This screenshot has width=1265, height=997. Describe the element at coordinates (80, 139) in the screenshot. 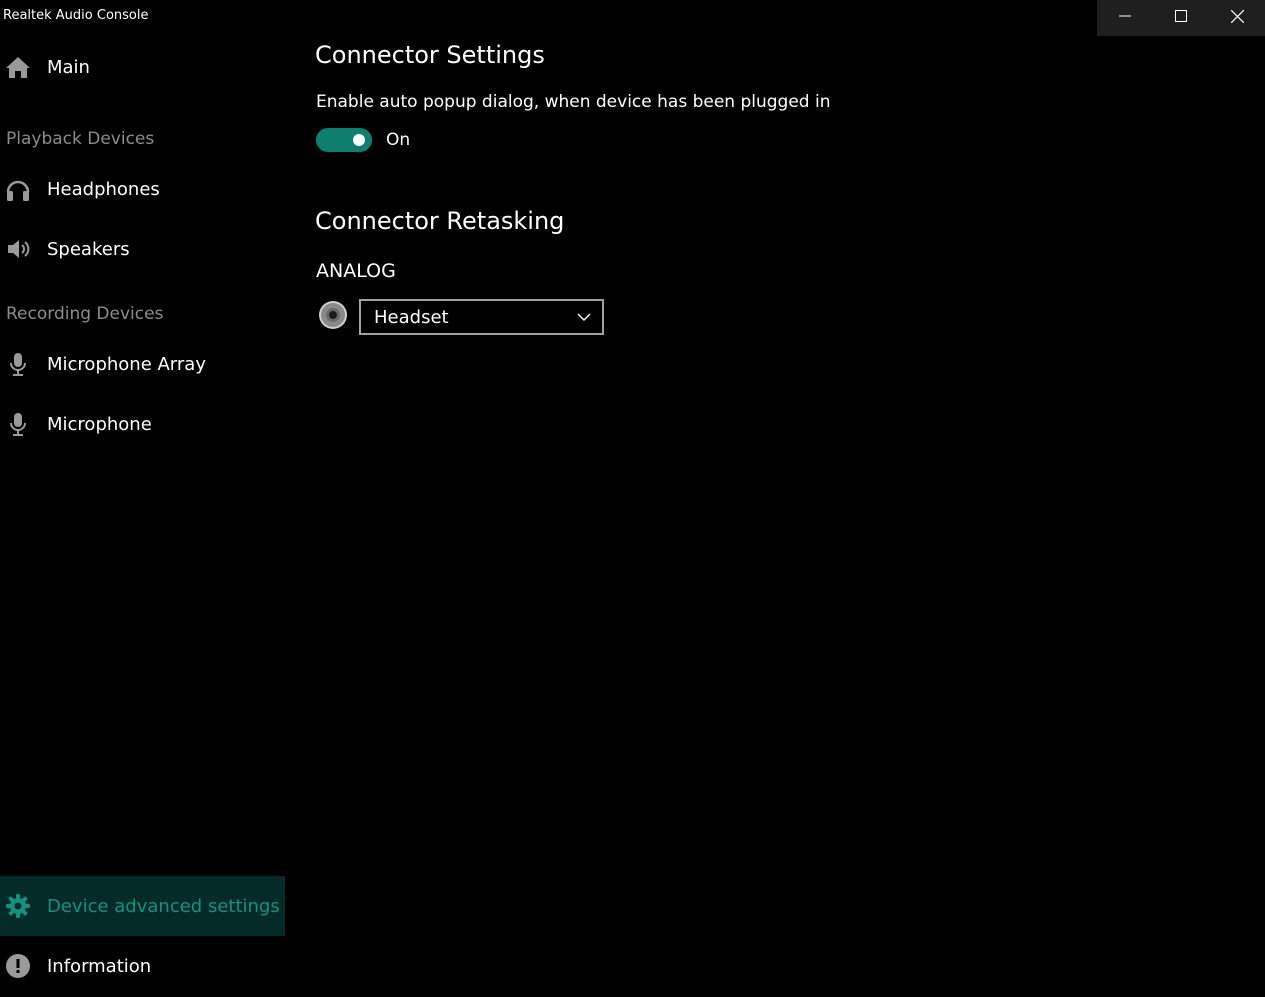

I see `playback-devices-header: Playback Devices` at that location.